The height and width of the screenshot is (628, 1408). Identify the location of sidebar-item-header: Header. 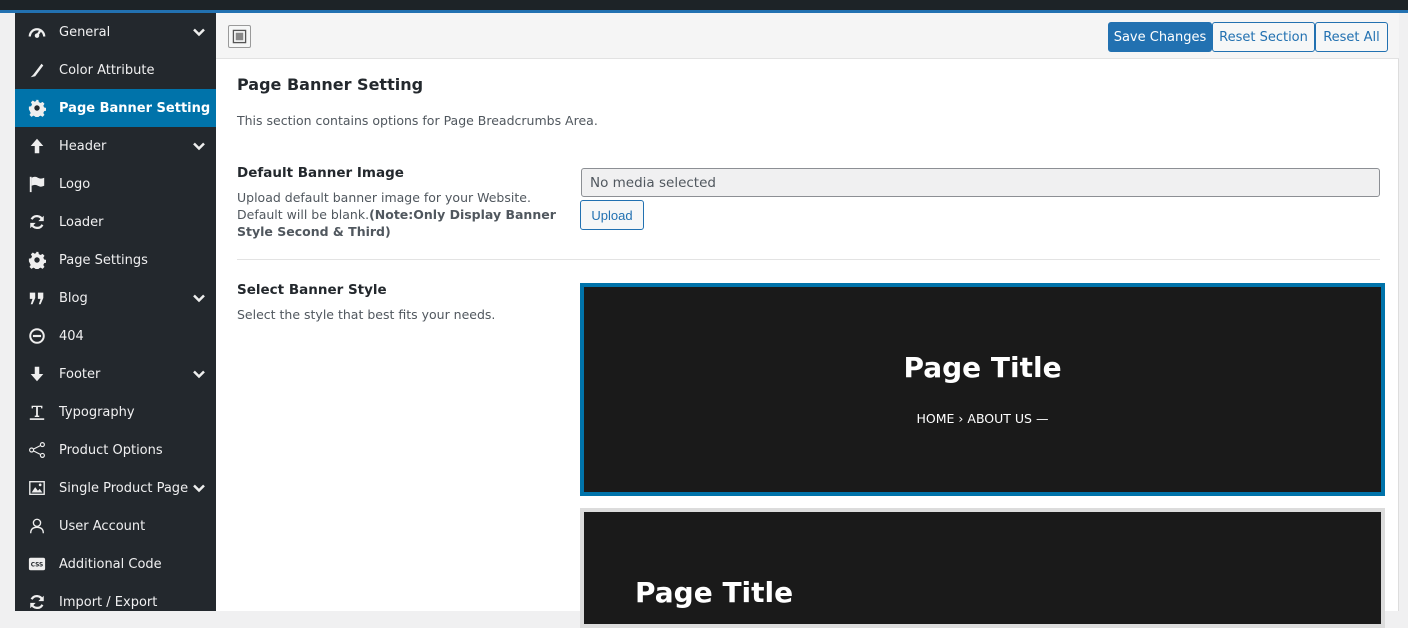
(115, 146).